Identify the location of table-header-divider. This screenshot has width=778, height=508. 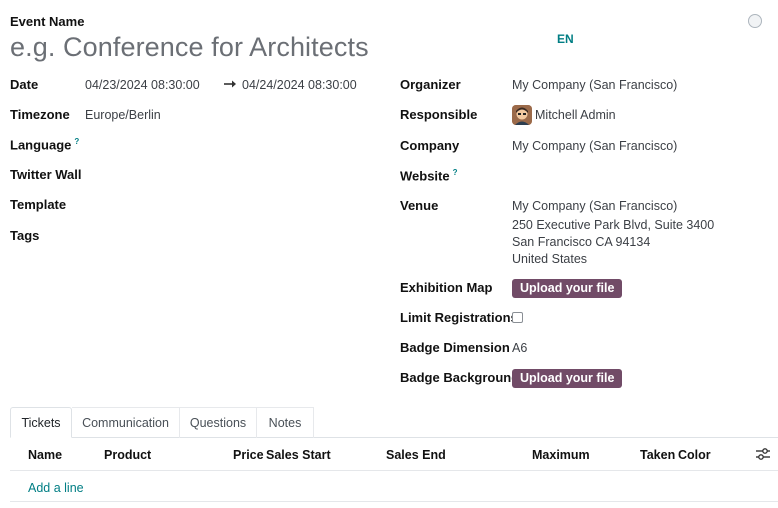
(394, 470).